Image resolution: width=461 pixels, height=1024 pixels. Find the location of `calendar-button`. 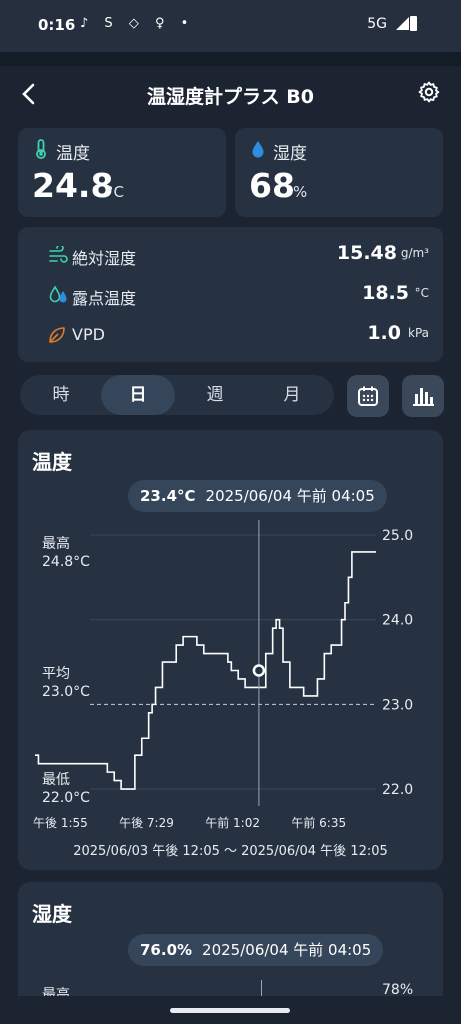

calendar-button is located at coordinates (368, 396).